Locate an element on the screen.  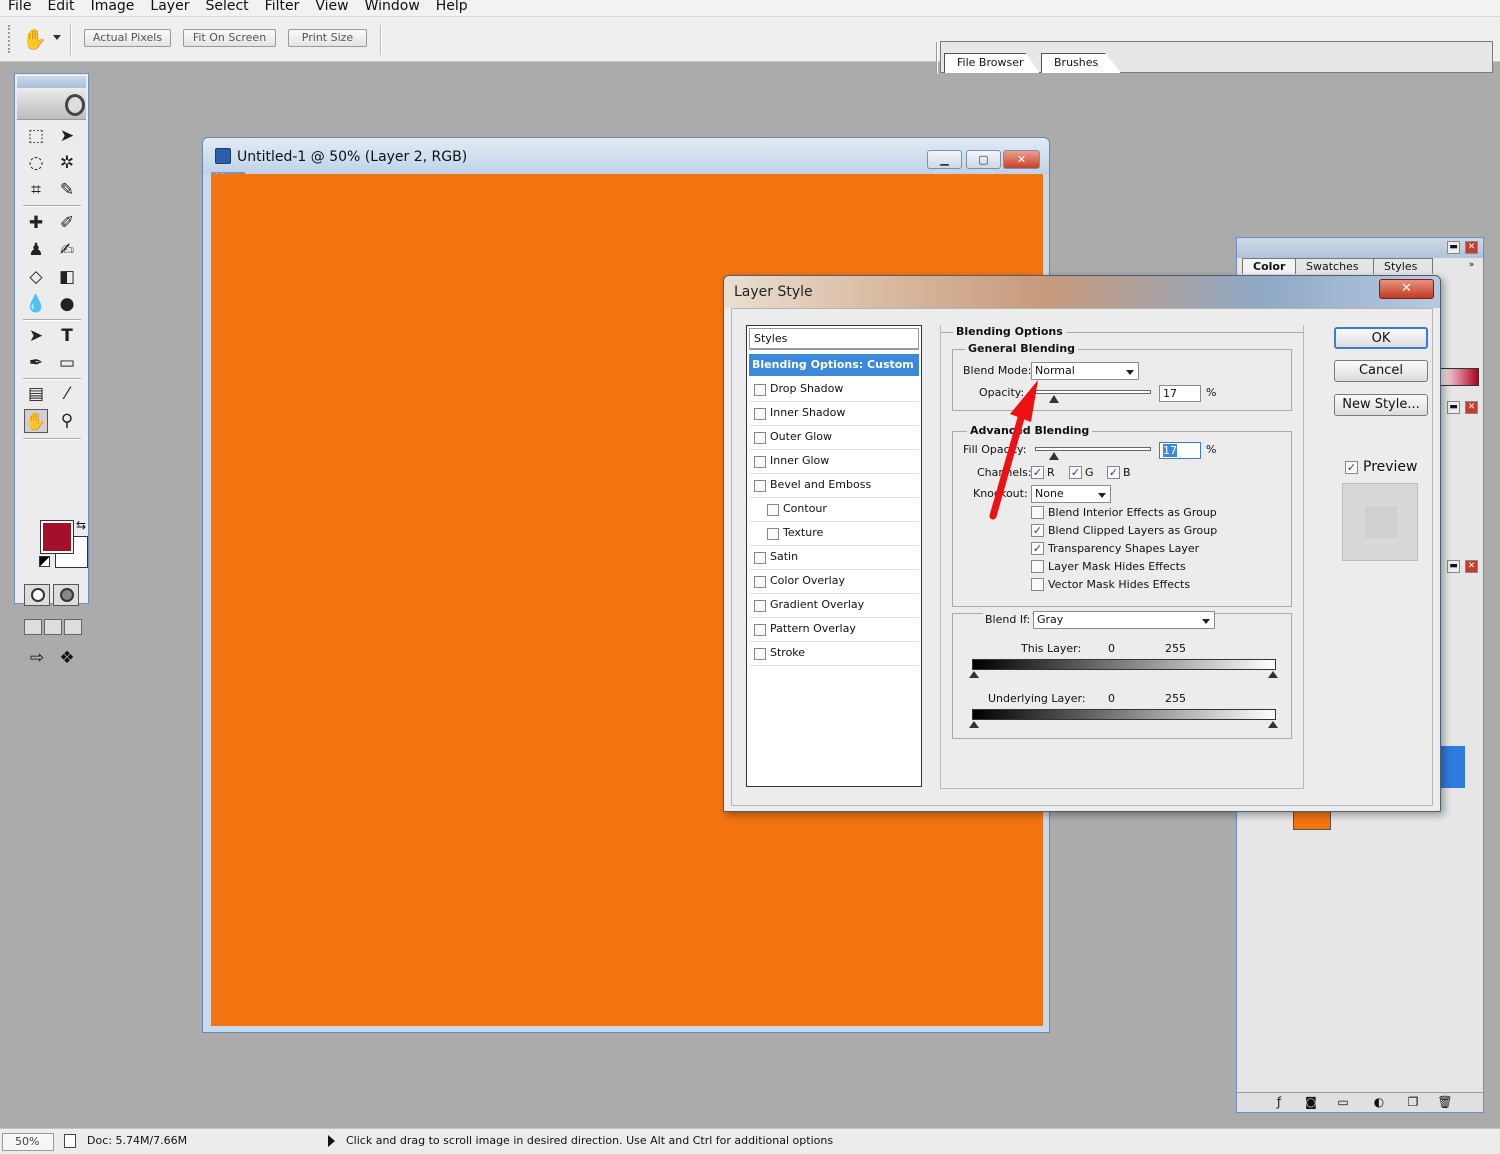
color-ramp is located at coordinates (1459, 377).